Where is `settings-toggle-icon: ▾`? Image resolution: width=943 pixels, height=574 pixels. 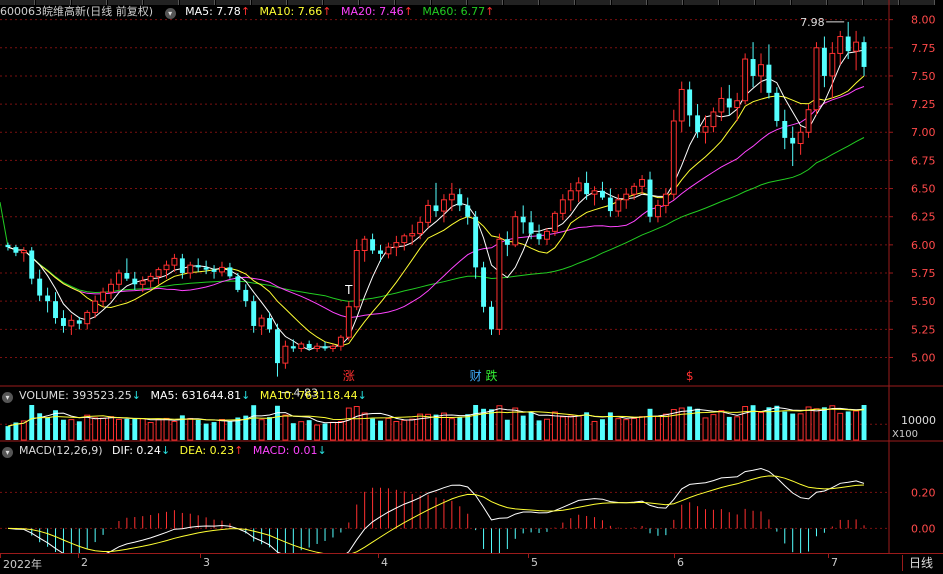
settings-toggle-icon: ▾ is located at coordinates (170, 13).